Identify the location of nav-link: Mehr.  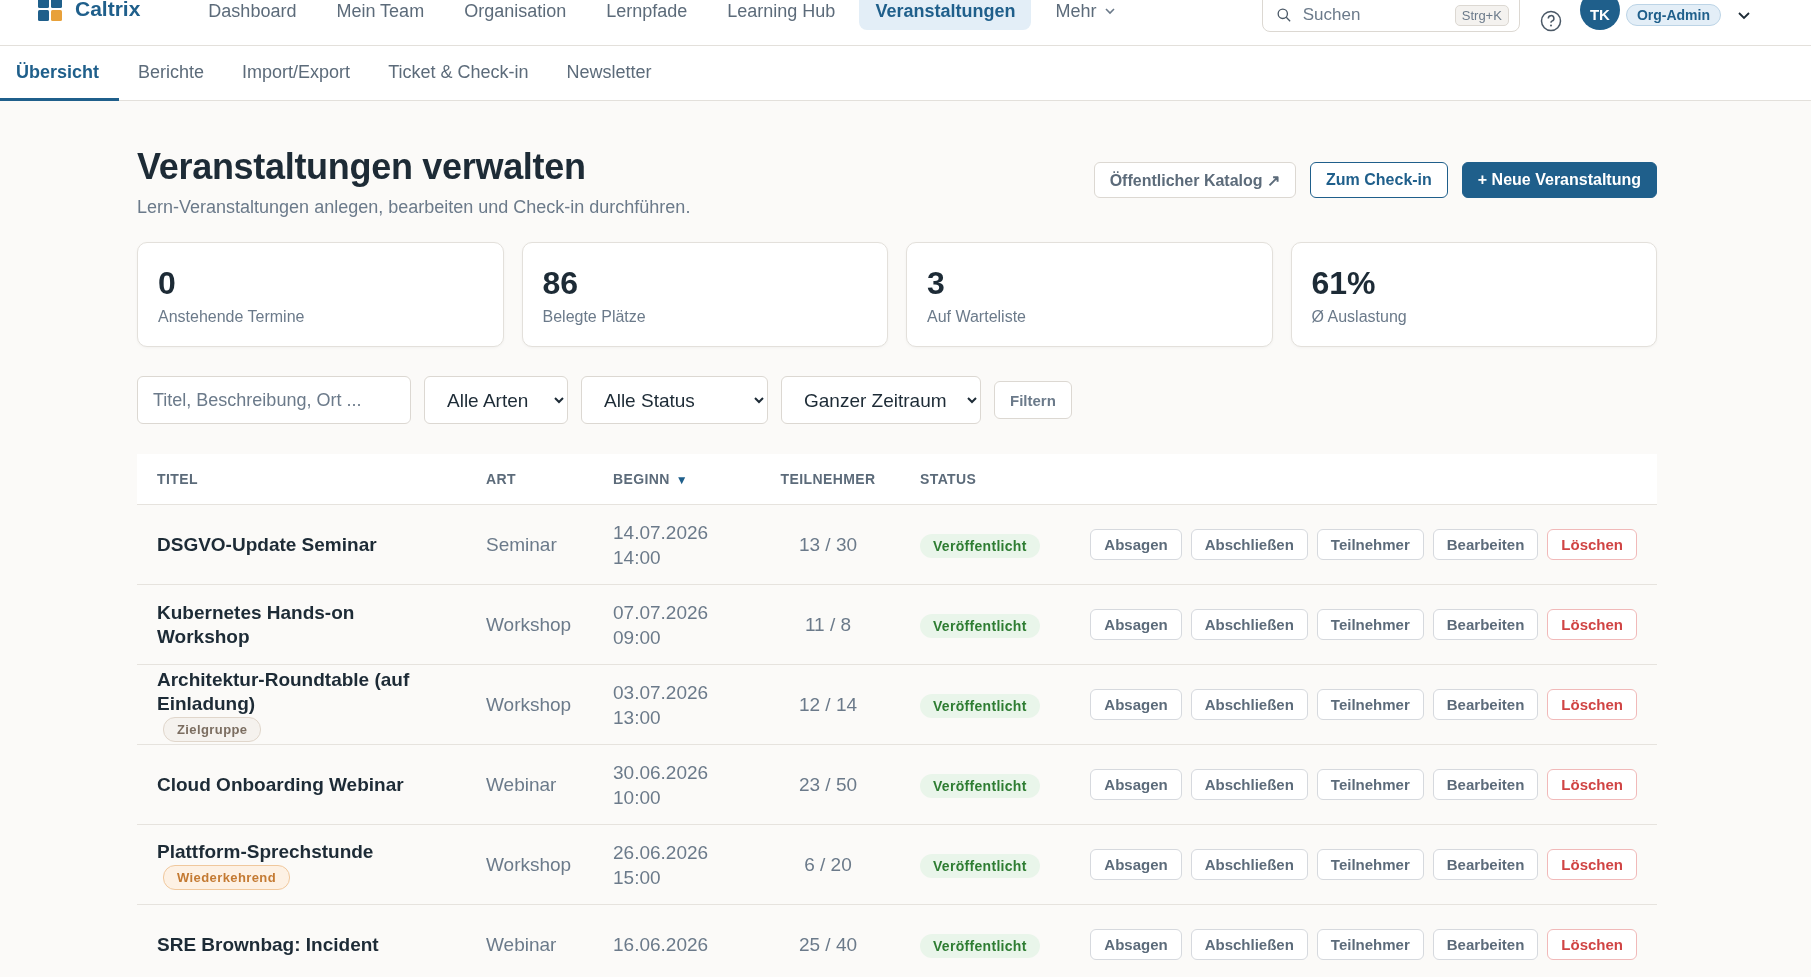
(1086, 15).